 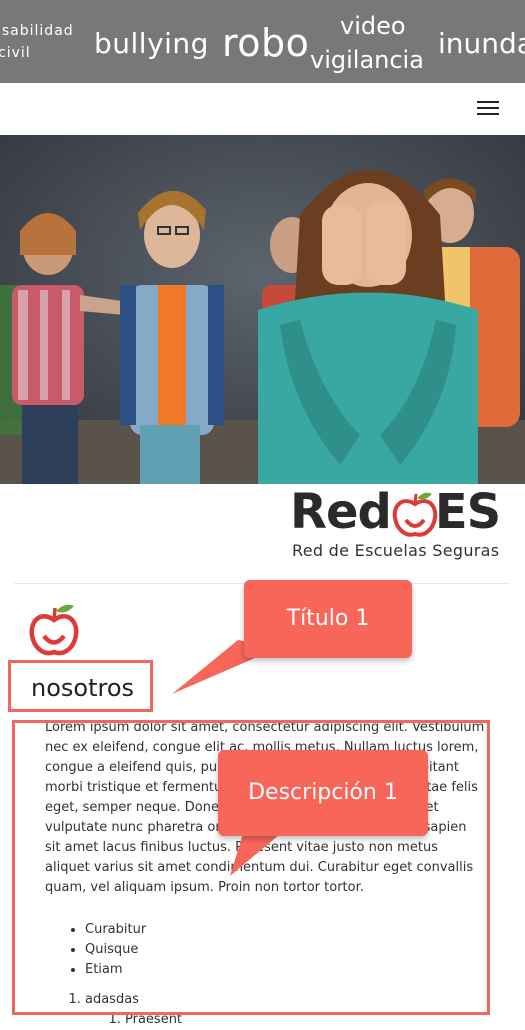 I want to click on redes-logo: Red ES Red de Escuelas Seguras, so click(x=397, y=528).